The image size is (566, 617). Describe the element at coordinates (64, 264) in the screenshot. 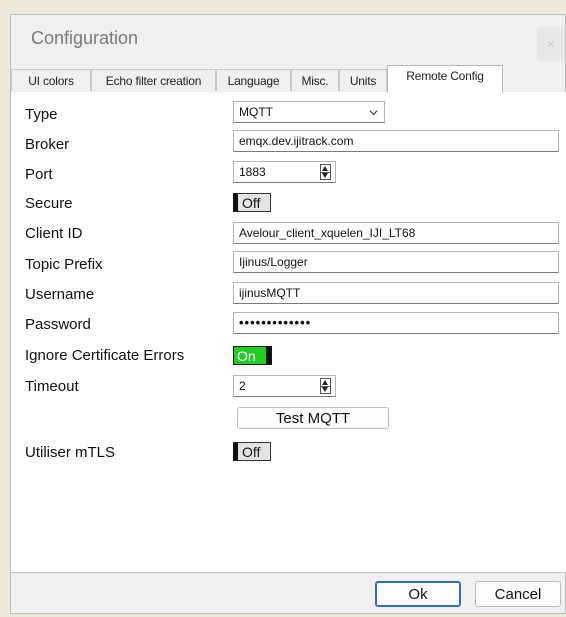

I see `topic-prefix-label: Topic Prefix` at that location.